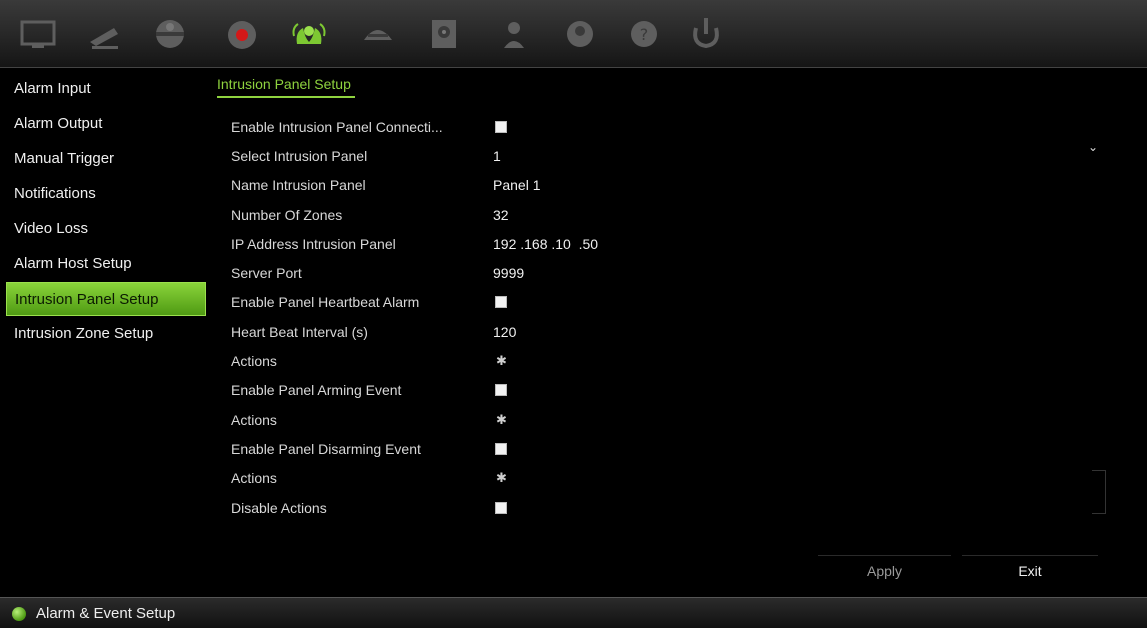 The width and height of the screenshot is (1147, 628). I want to click on setting-label: Server Port, so click(266, 273).